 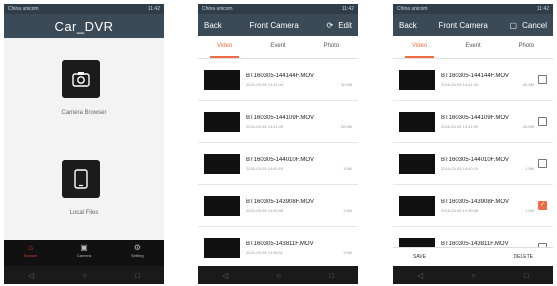 I want to click on app-header: Car_DVR, so click(x=84, y=26).